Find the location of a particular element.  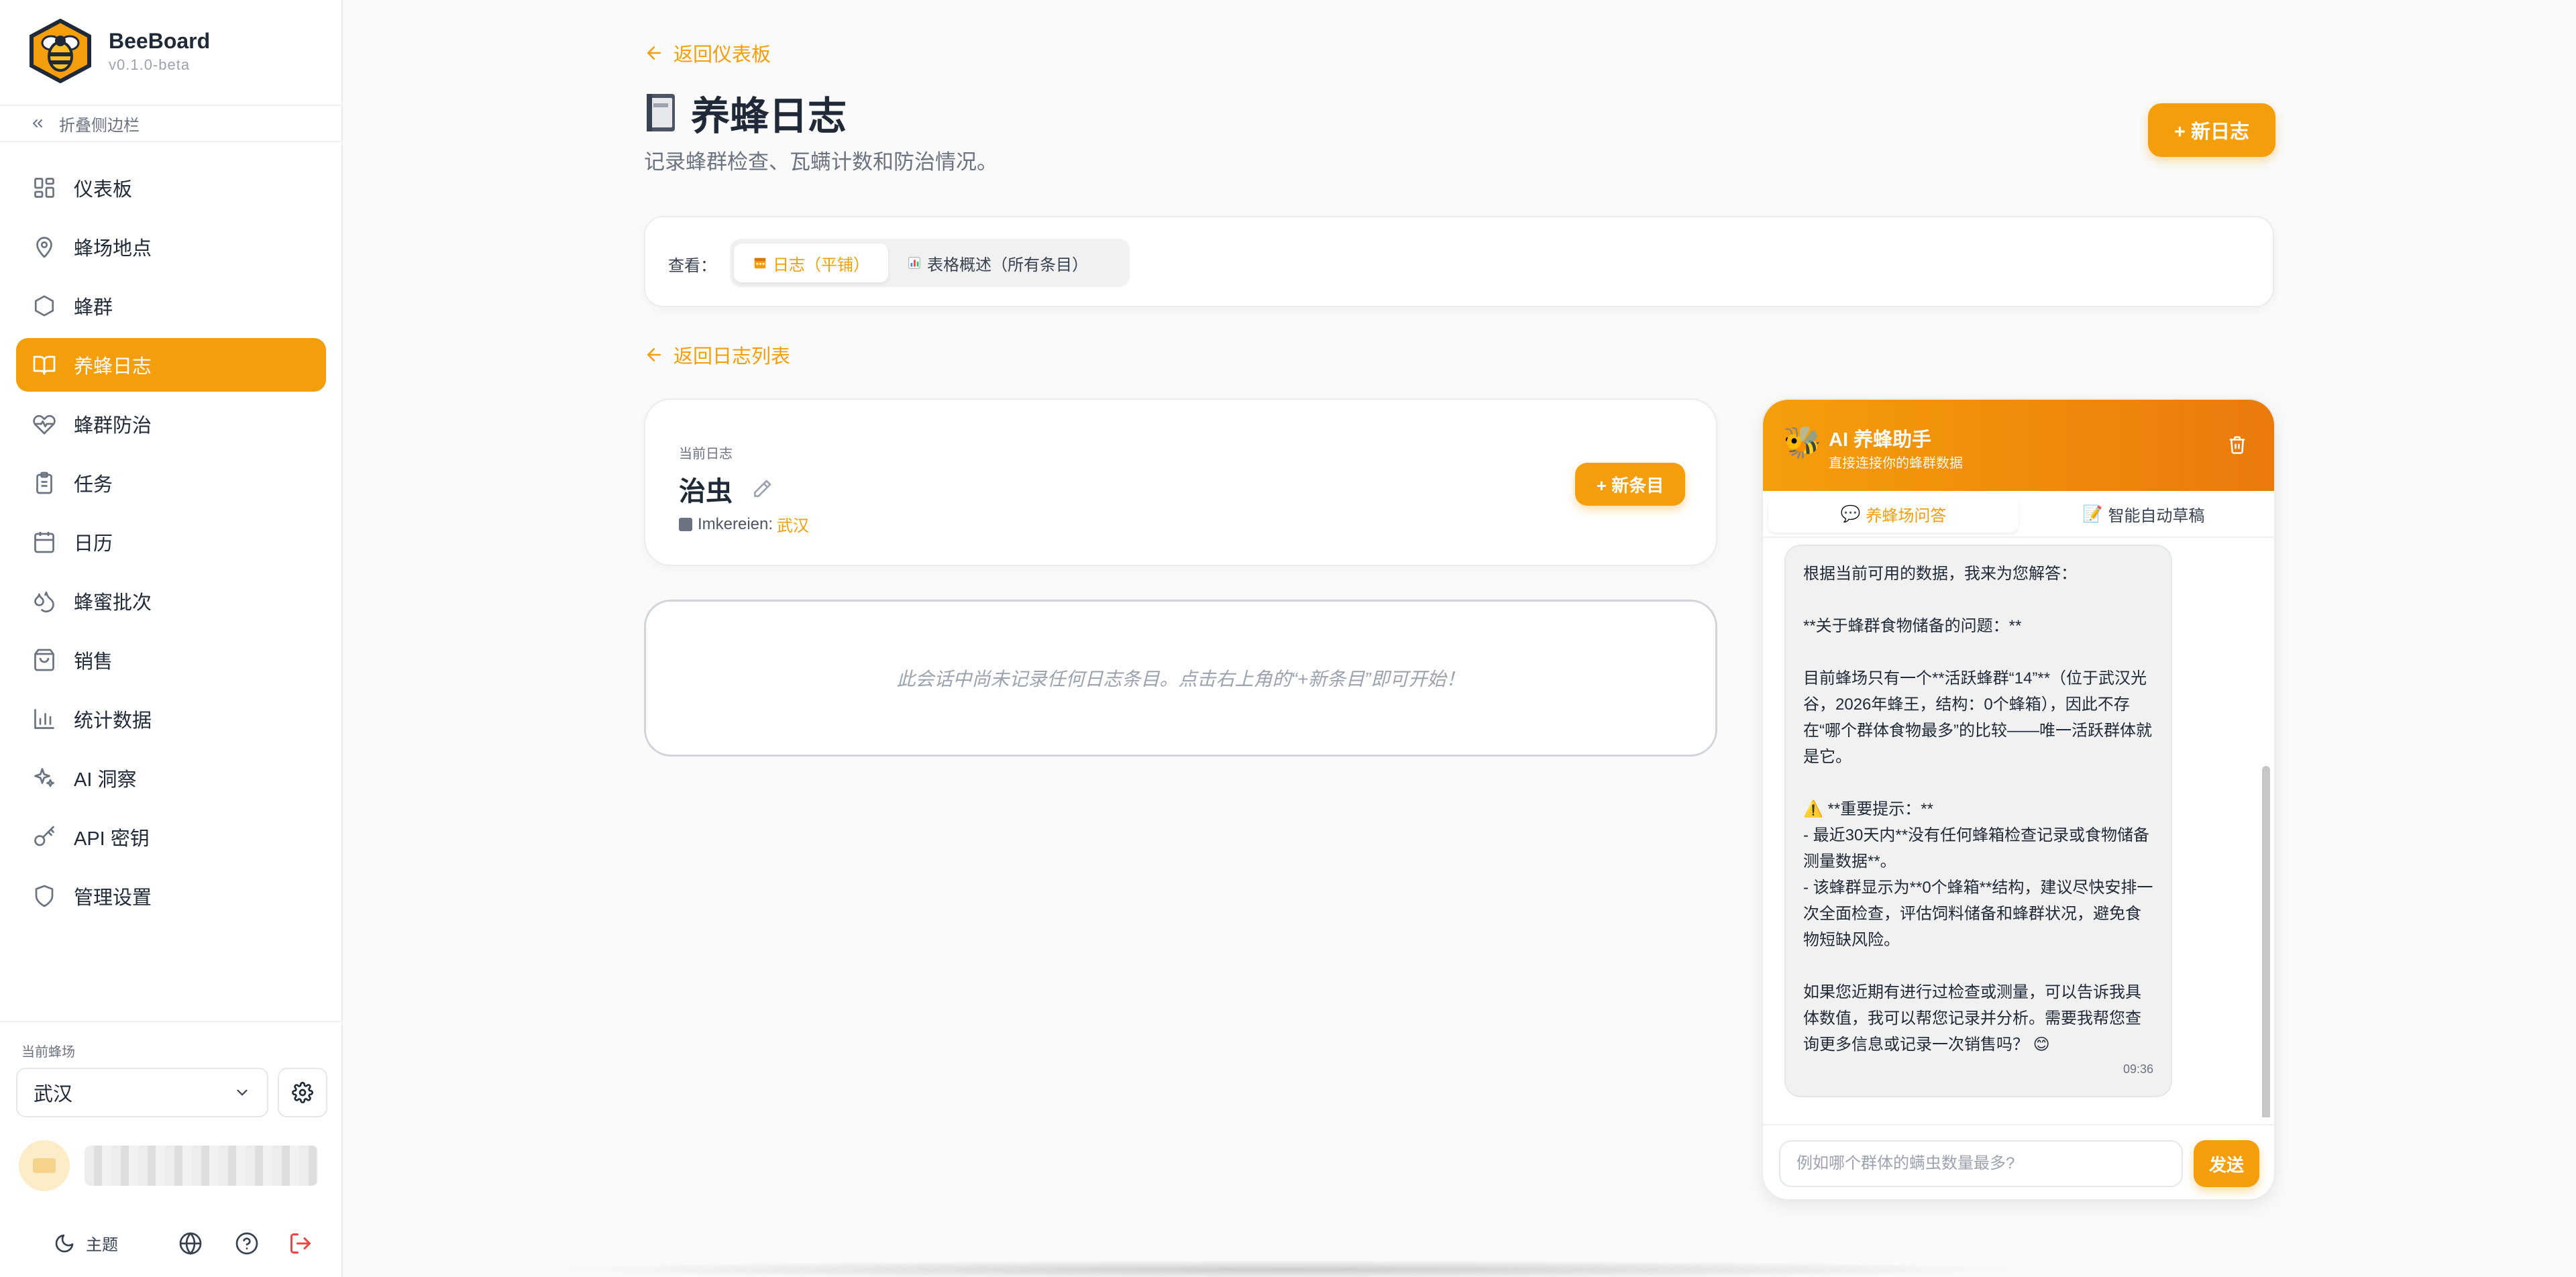

empty-message: 此会话中尚未记录任何日志条目。点击右上角的“+新条目”即可开始！ is located at coordinates (1180, 679).